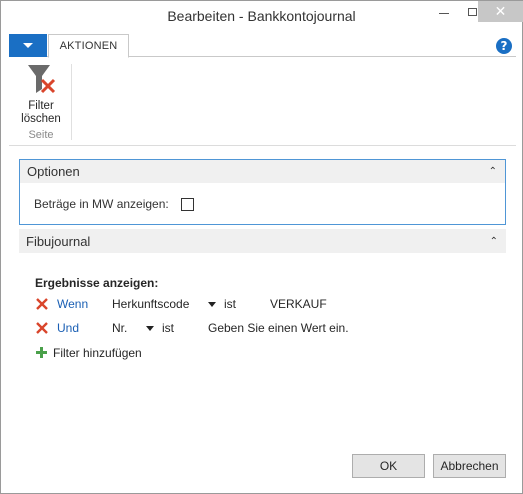 Image resolution: width=523 pixels, height=494 pixels. I want to click on show-amounts-lcy-label: Beträge in MW anzeigen:, so click(101, 204).